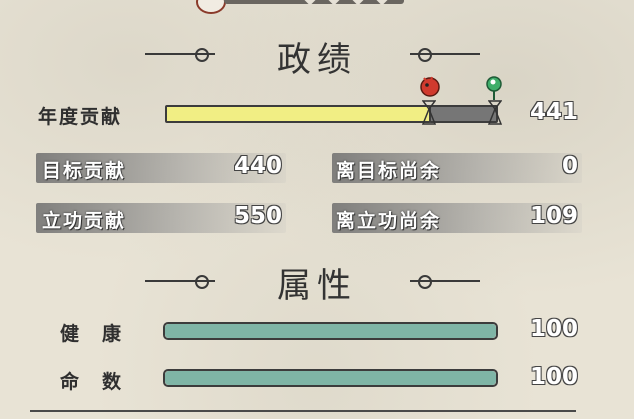  Describe the element at coordinates (84, 221) in the screenshot. I see `merit-contribution-label: 立功贡献` at that location.